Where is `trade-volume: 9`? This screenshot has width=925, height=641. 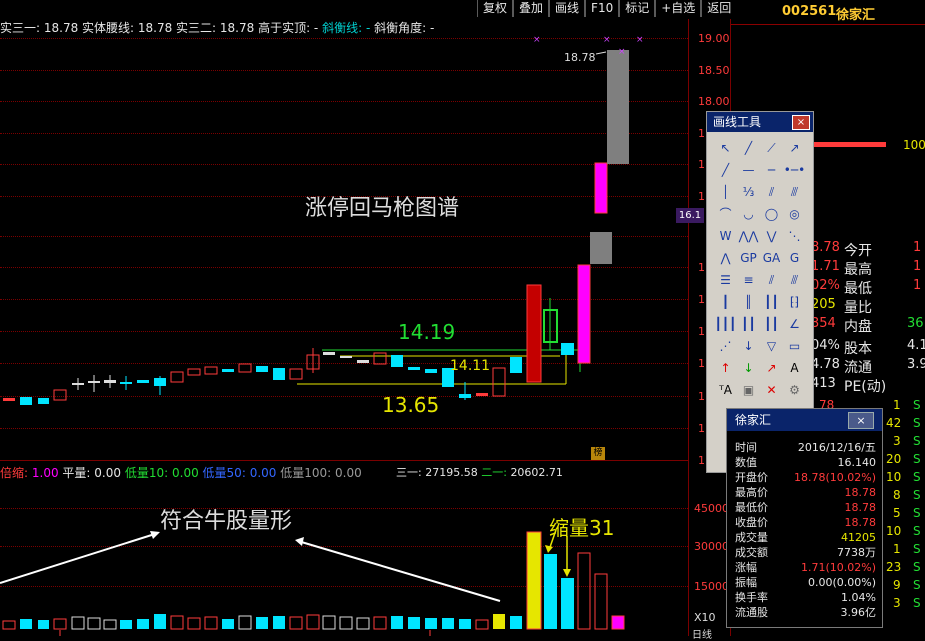 trade-volume: 9 is located at coordinates (897, 585).